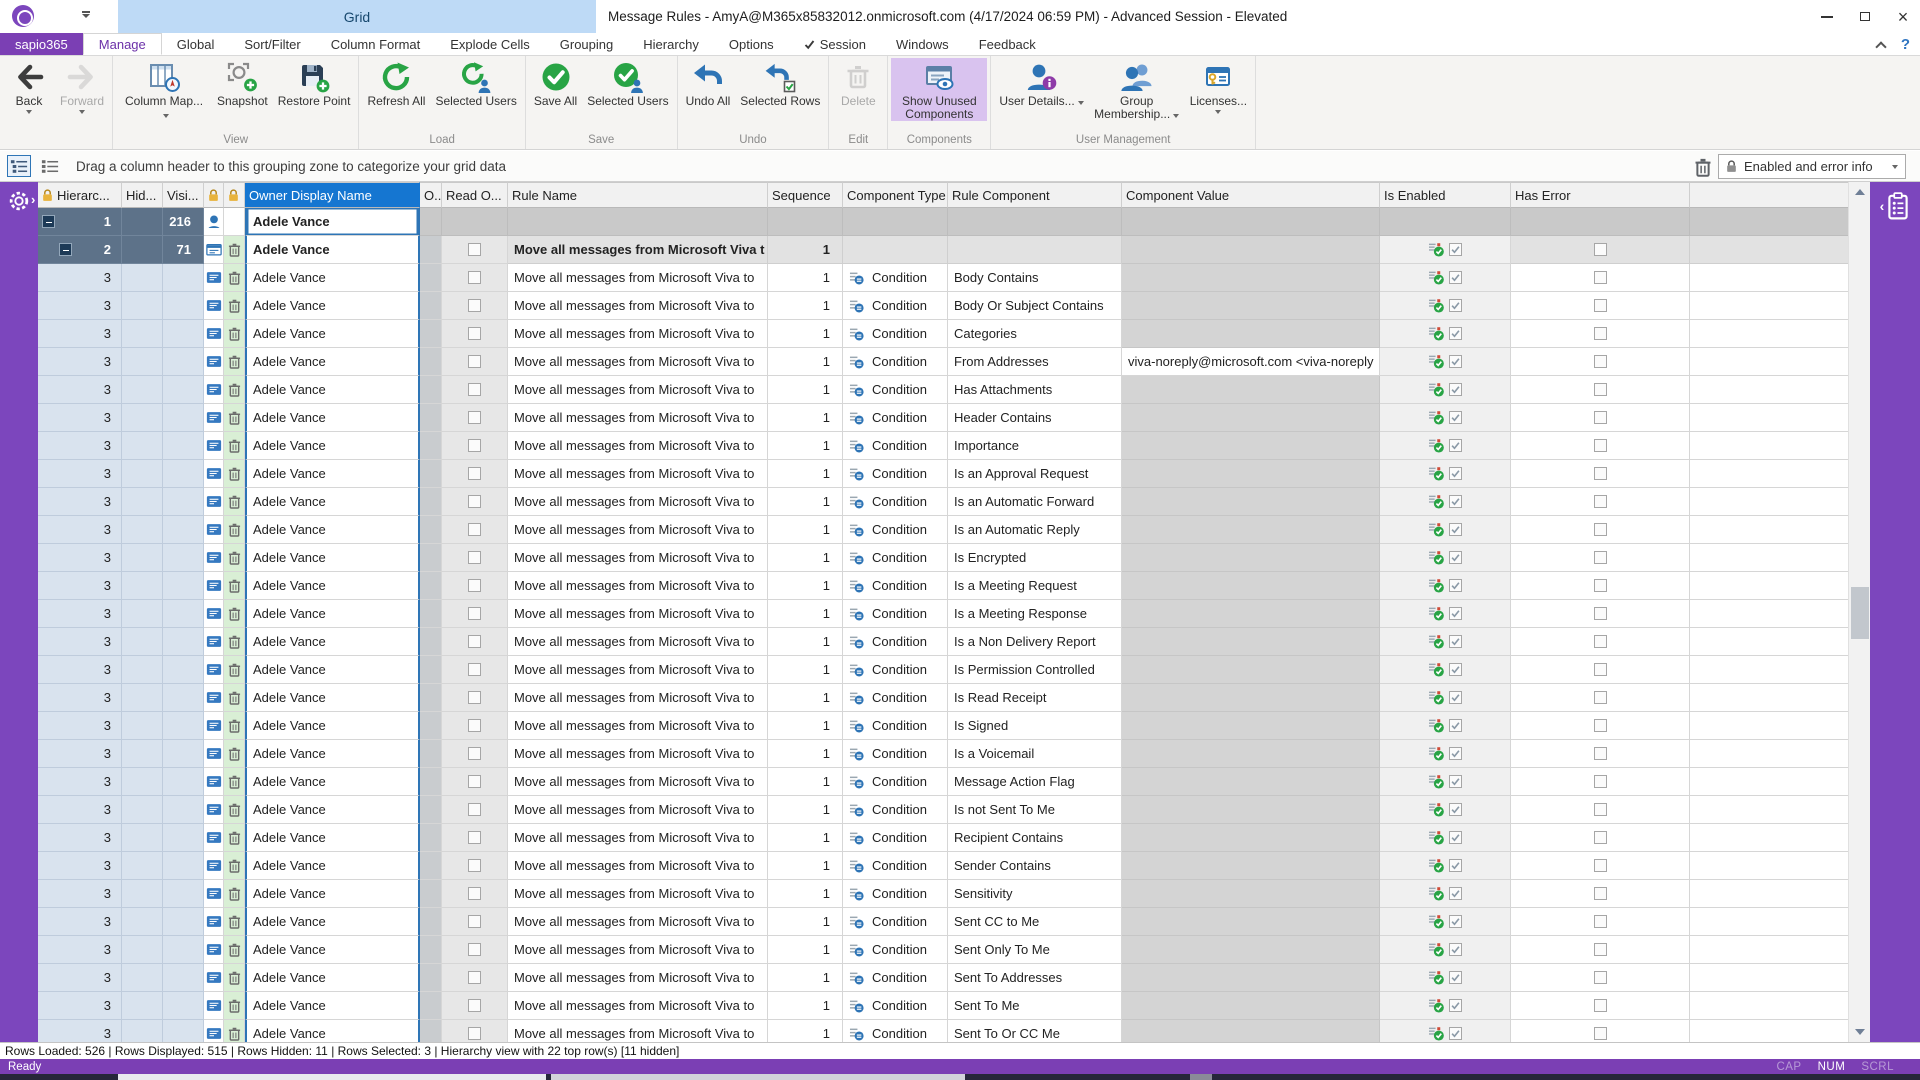 This screenshot has width=1920, height=1080. Describe the element at coordinates (1035, 446) in the screenshot. I see `cell-rcomp: Importance` at that location.